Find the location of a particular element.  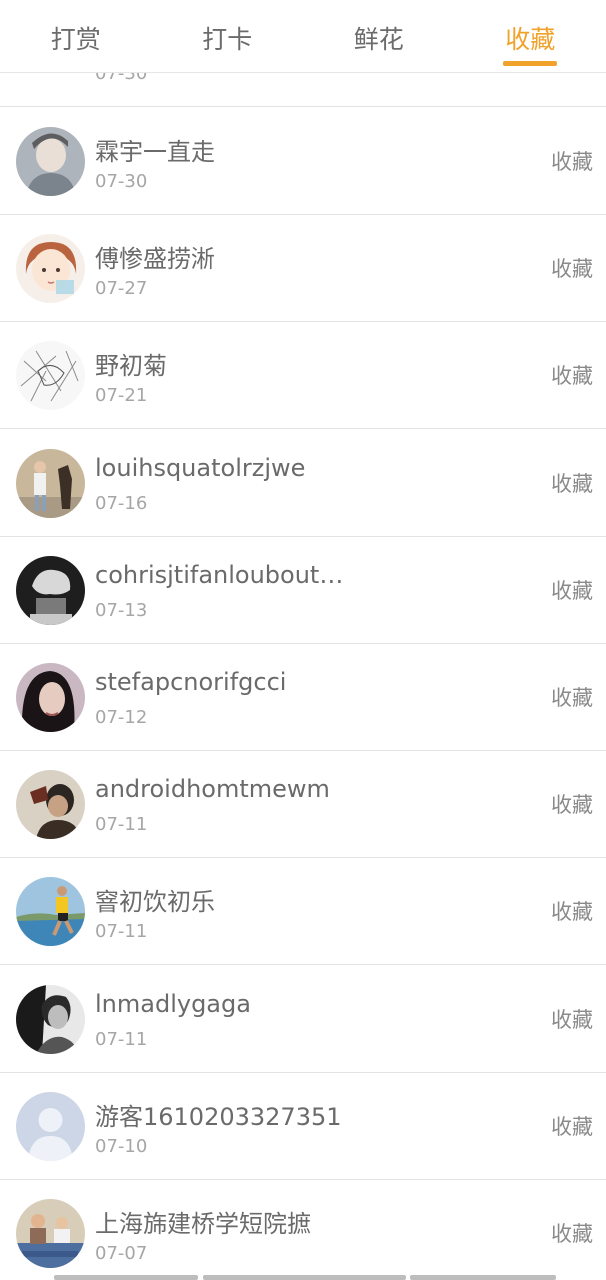

avatar-group-photo-icon is located at coordinates (50, 1233).